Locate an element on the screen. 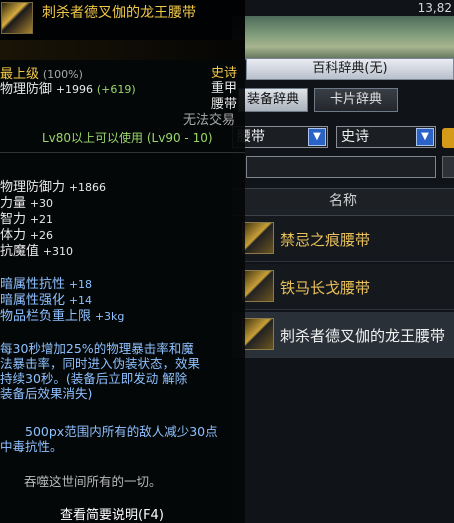 The width and height of the screenshot is (454, 523). stat-value: +26 is located at coordinates (41, 235).